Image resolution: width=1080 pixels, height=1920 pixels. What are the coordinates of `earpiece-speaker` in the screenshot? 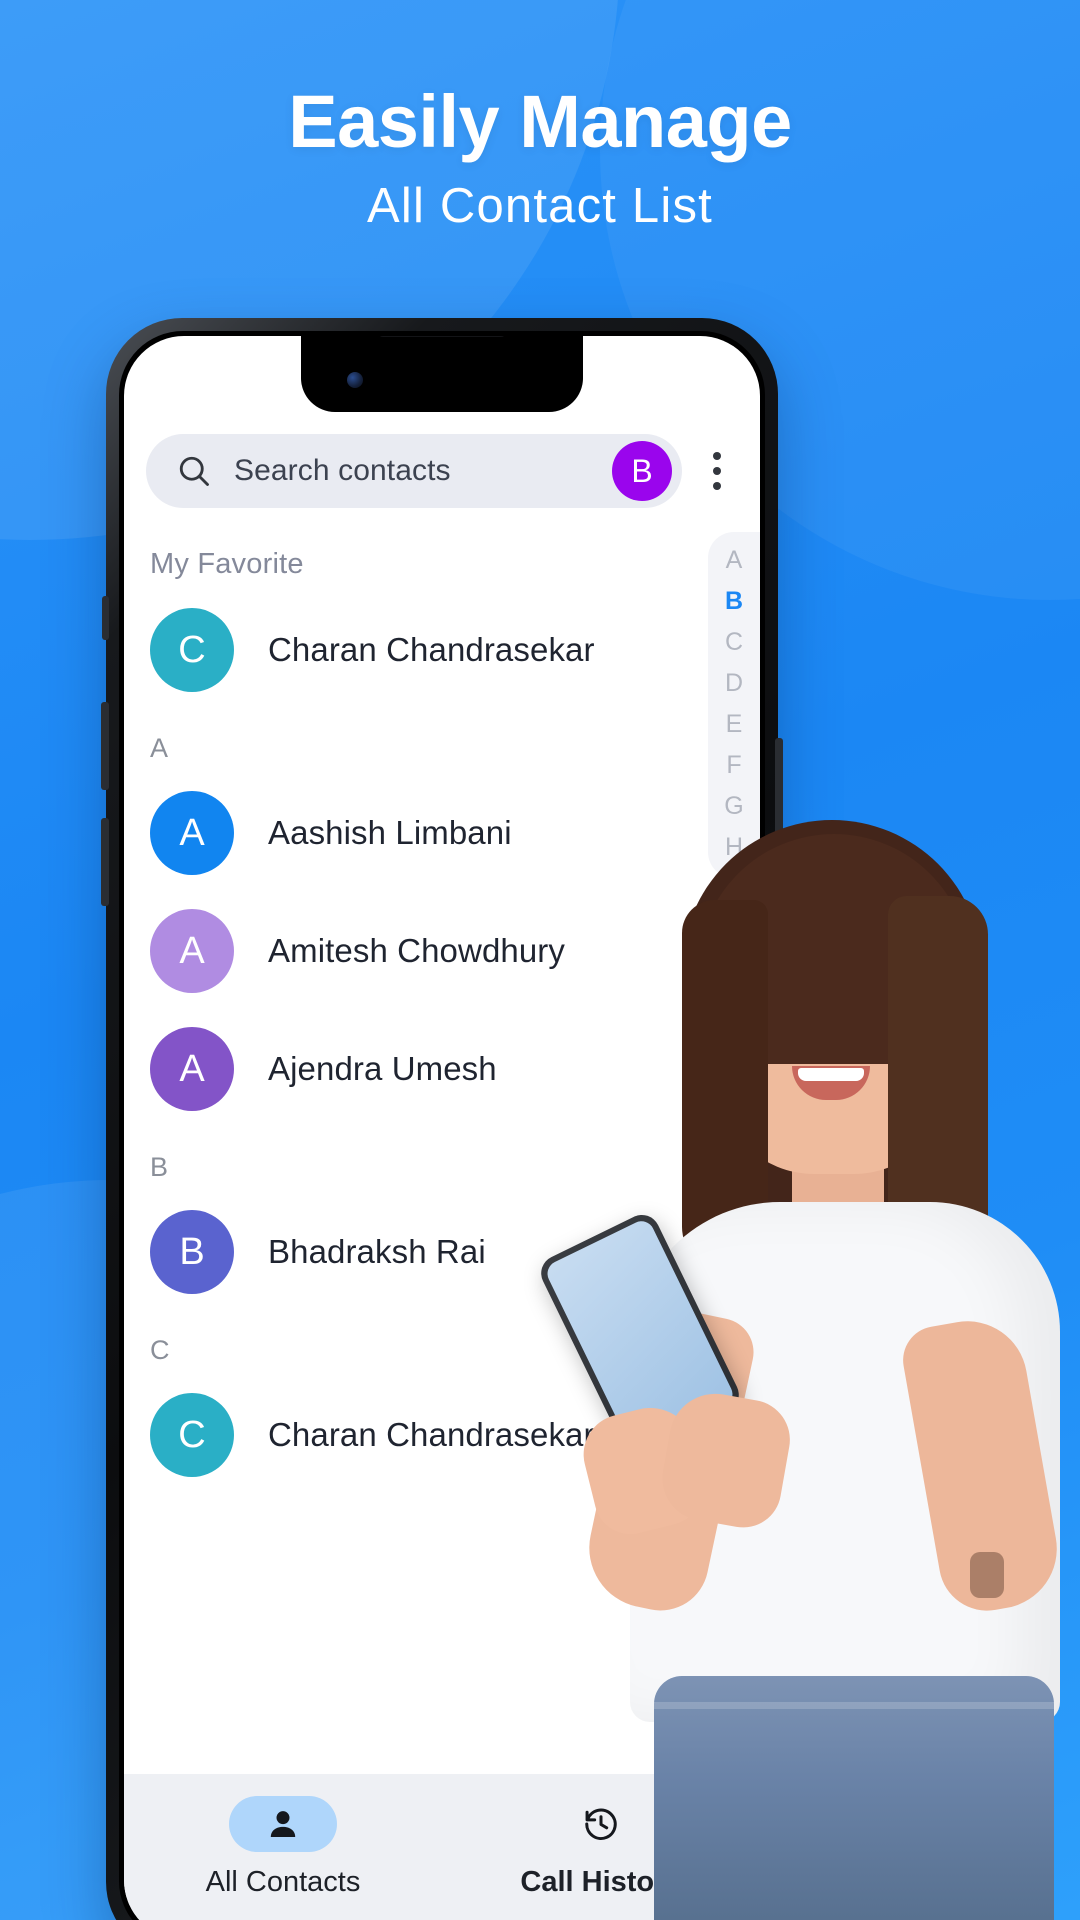 It's located at (442, 336).